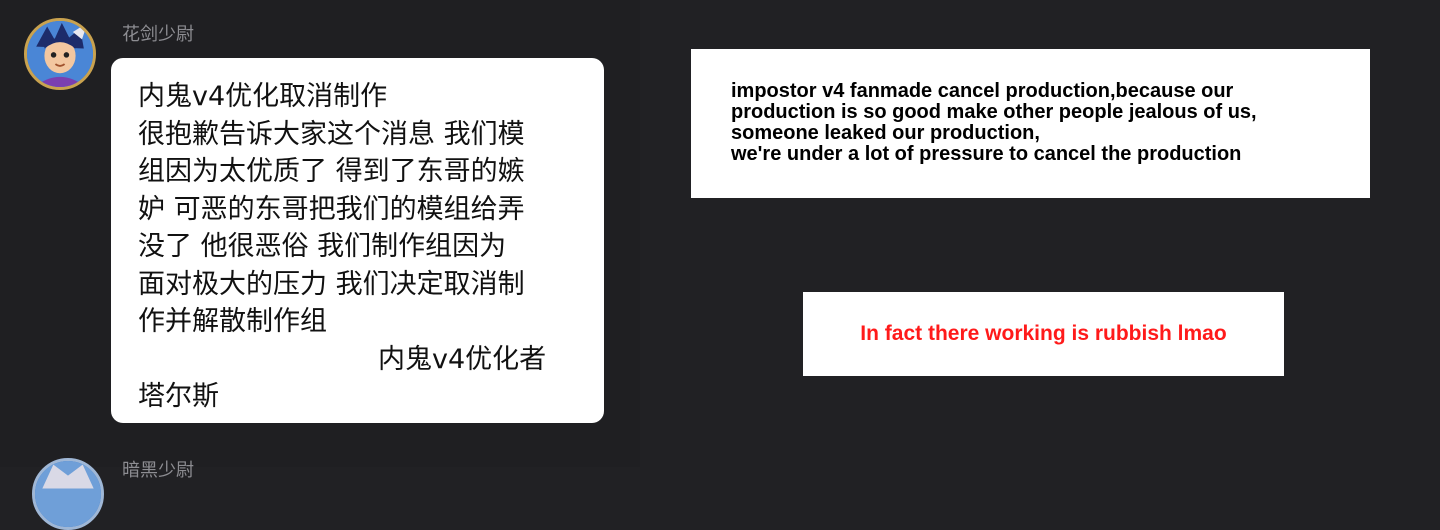 This screenshot has height=530, width=1440. What do you see at coordinates (263, 96) in the screenshot?
I see `message-line: 内鬼v4优化取消制作` at bounding box center [263, 96].